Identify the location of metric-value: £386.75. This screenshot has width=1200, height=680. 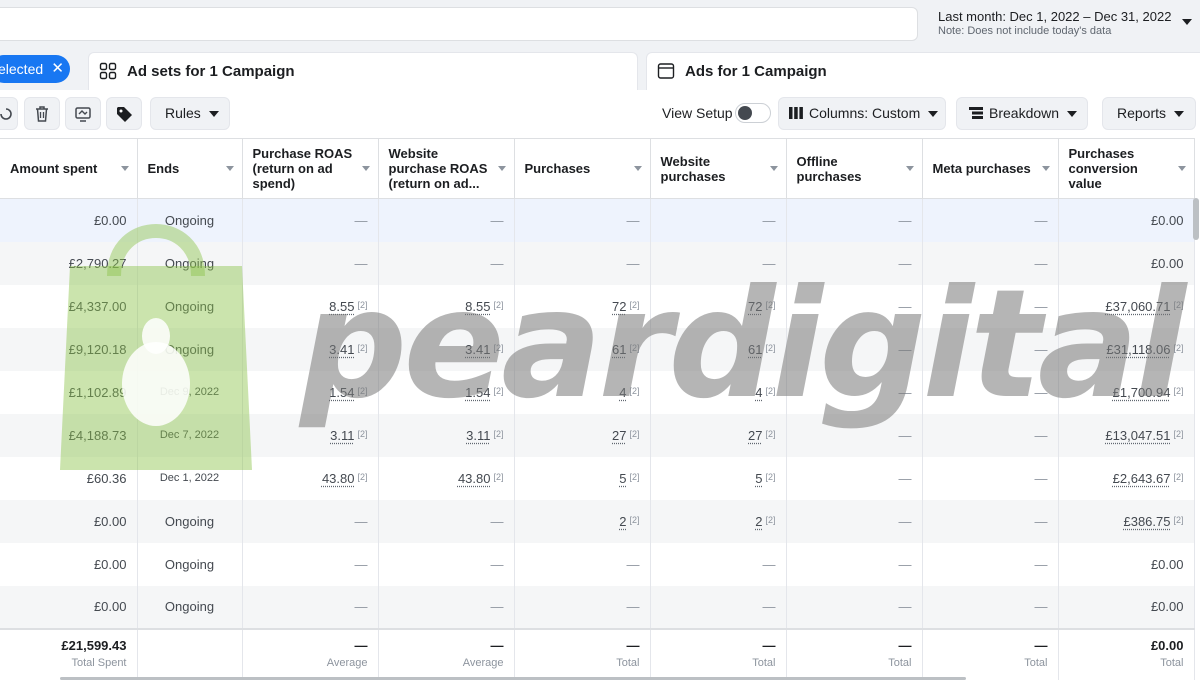
(1146, 521).